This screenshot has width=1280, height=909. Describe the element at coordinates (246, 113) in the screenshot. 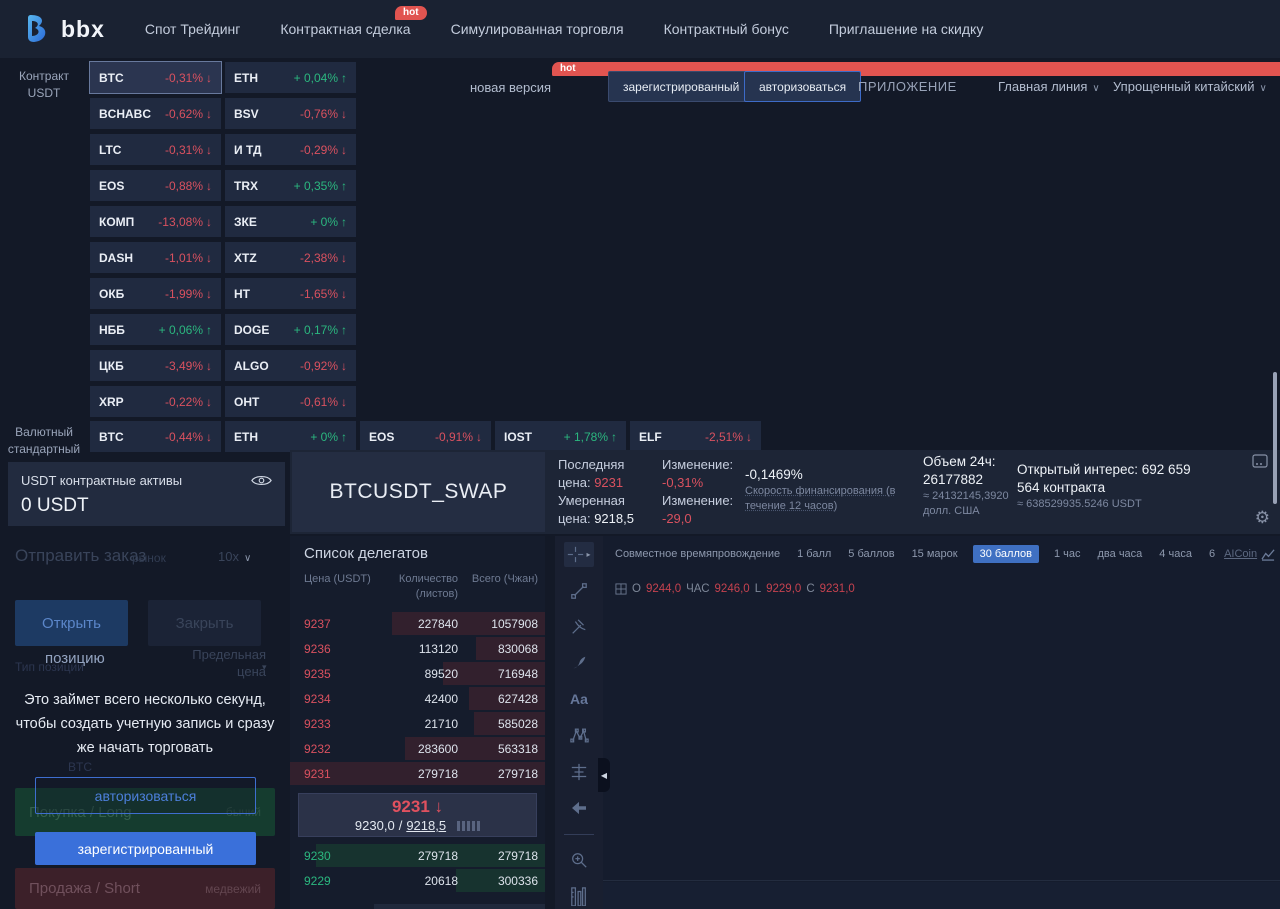

I see `pair-symbol: BSV` at that location.